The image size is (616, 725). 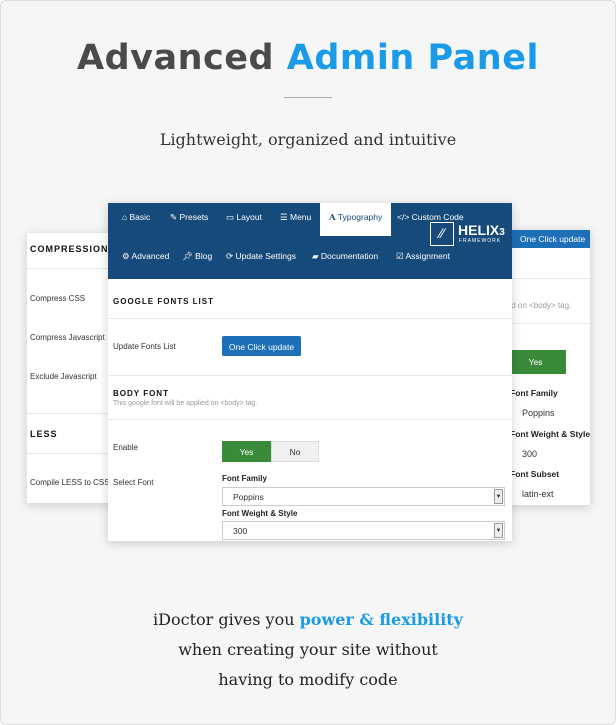 What do you see at coordinates (538, 413) in the screenshot?
I see `font-family-value: Poppins` at bounding box center [538, 413].